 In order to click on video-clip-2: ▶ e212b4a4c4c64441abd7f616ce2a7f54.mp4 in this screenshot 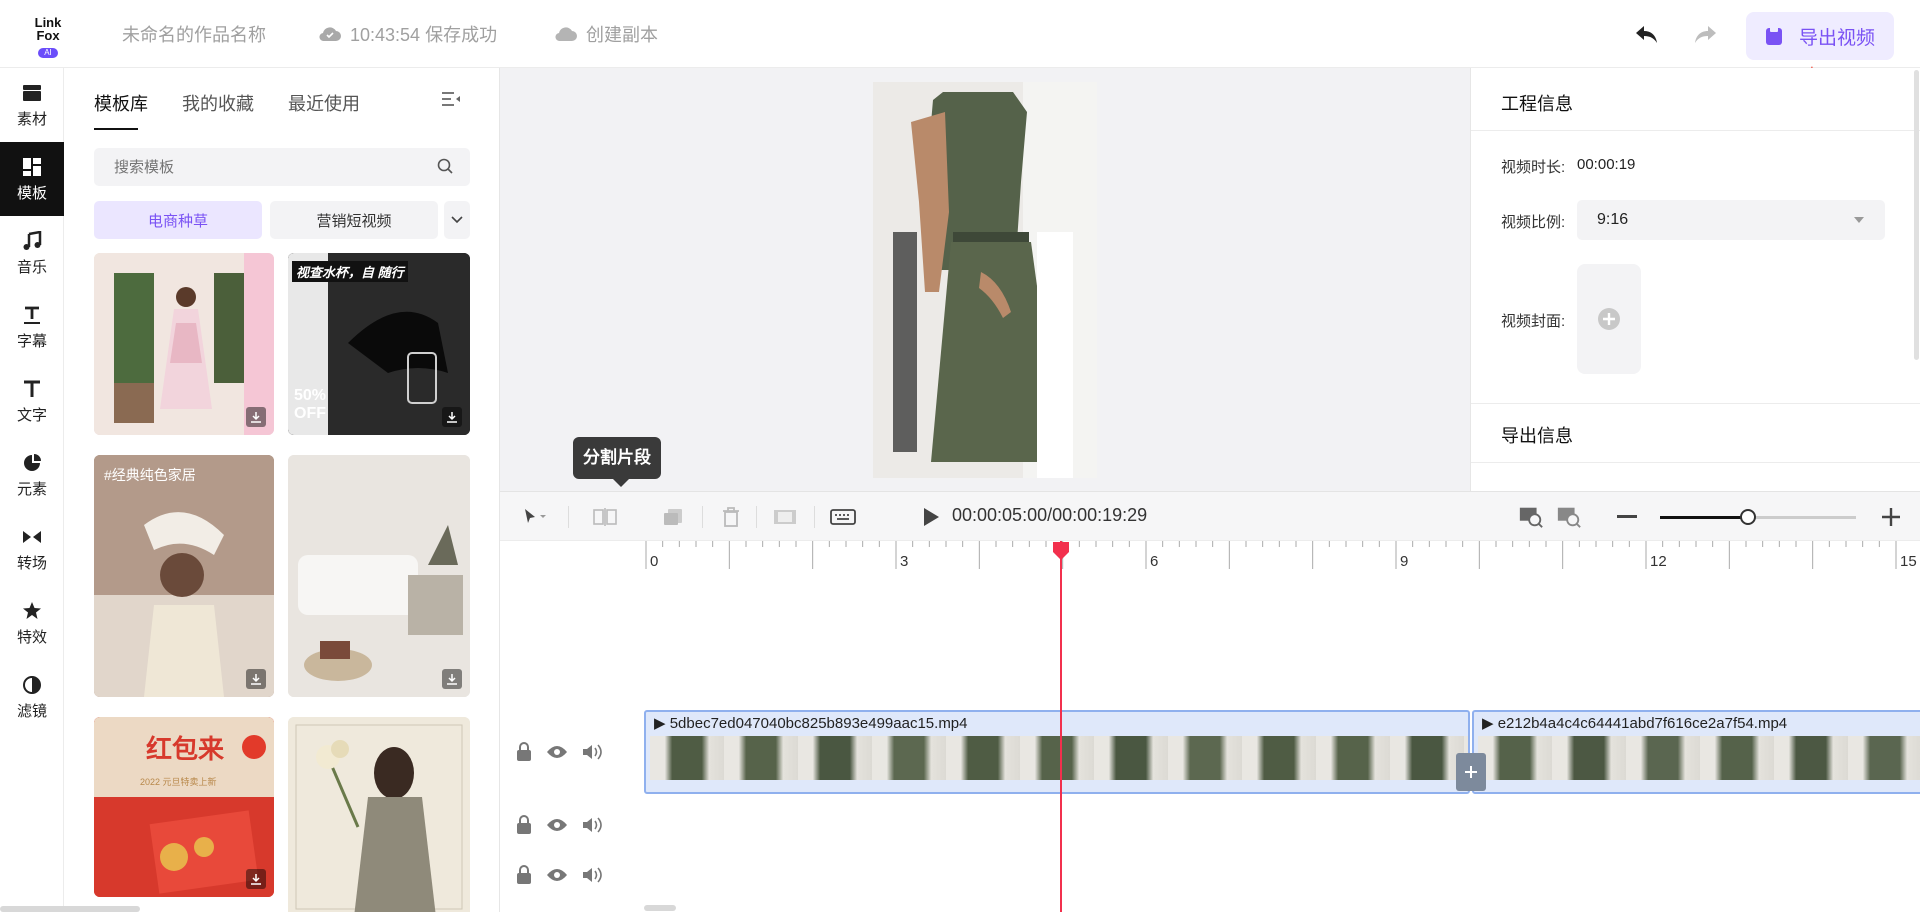, I will do `click(1696, 752)`.